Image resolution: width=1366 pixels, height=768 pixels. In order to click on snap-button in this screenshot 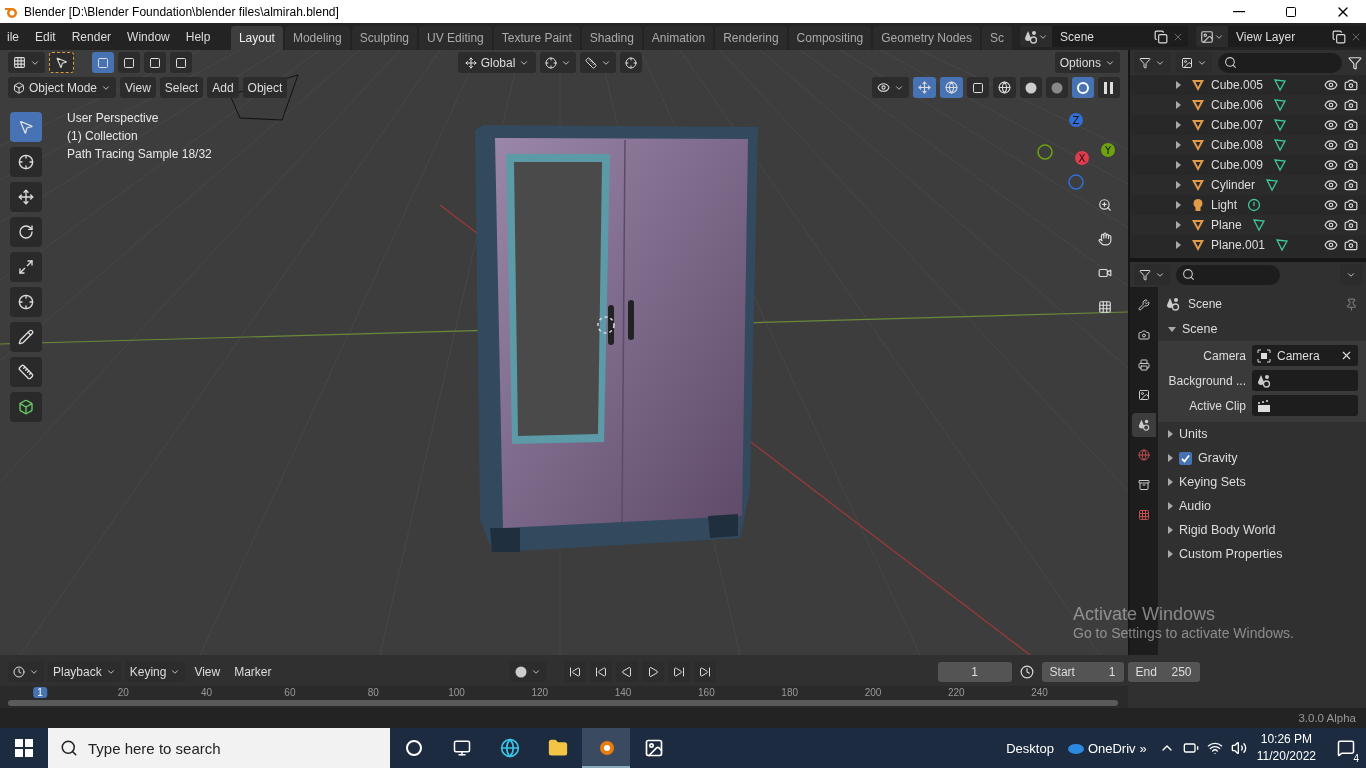, I will do `click(598, 62)`.